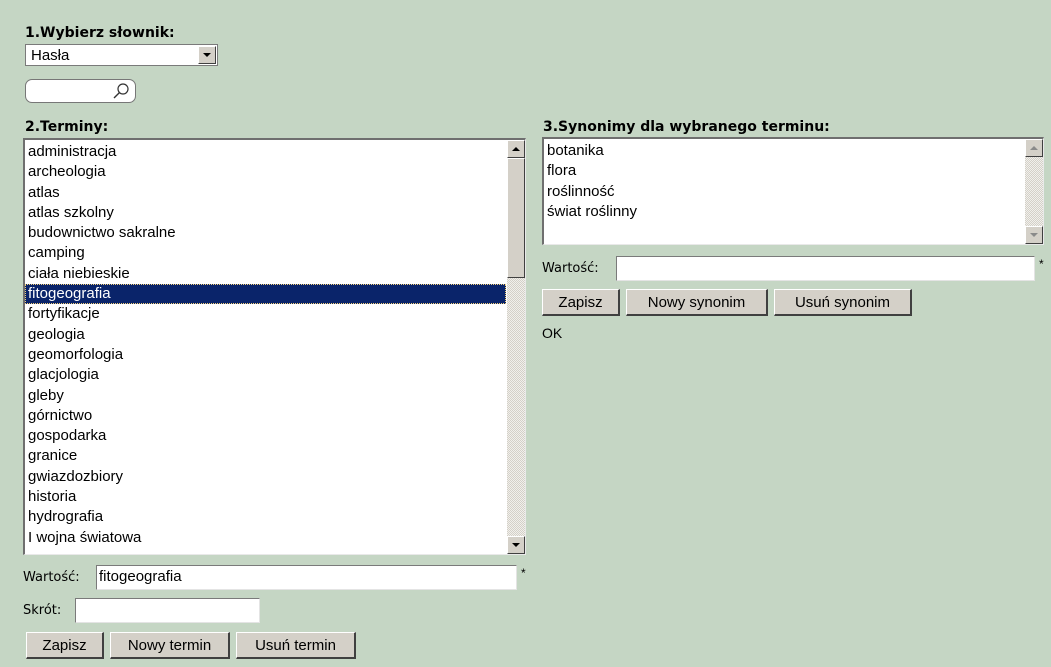 Image resolution: width=1051 pixels, height=667 pixels. Describe the element at coordinates (265, 253) in the screenshot. I see `list-item: camping` at that location.